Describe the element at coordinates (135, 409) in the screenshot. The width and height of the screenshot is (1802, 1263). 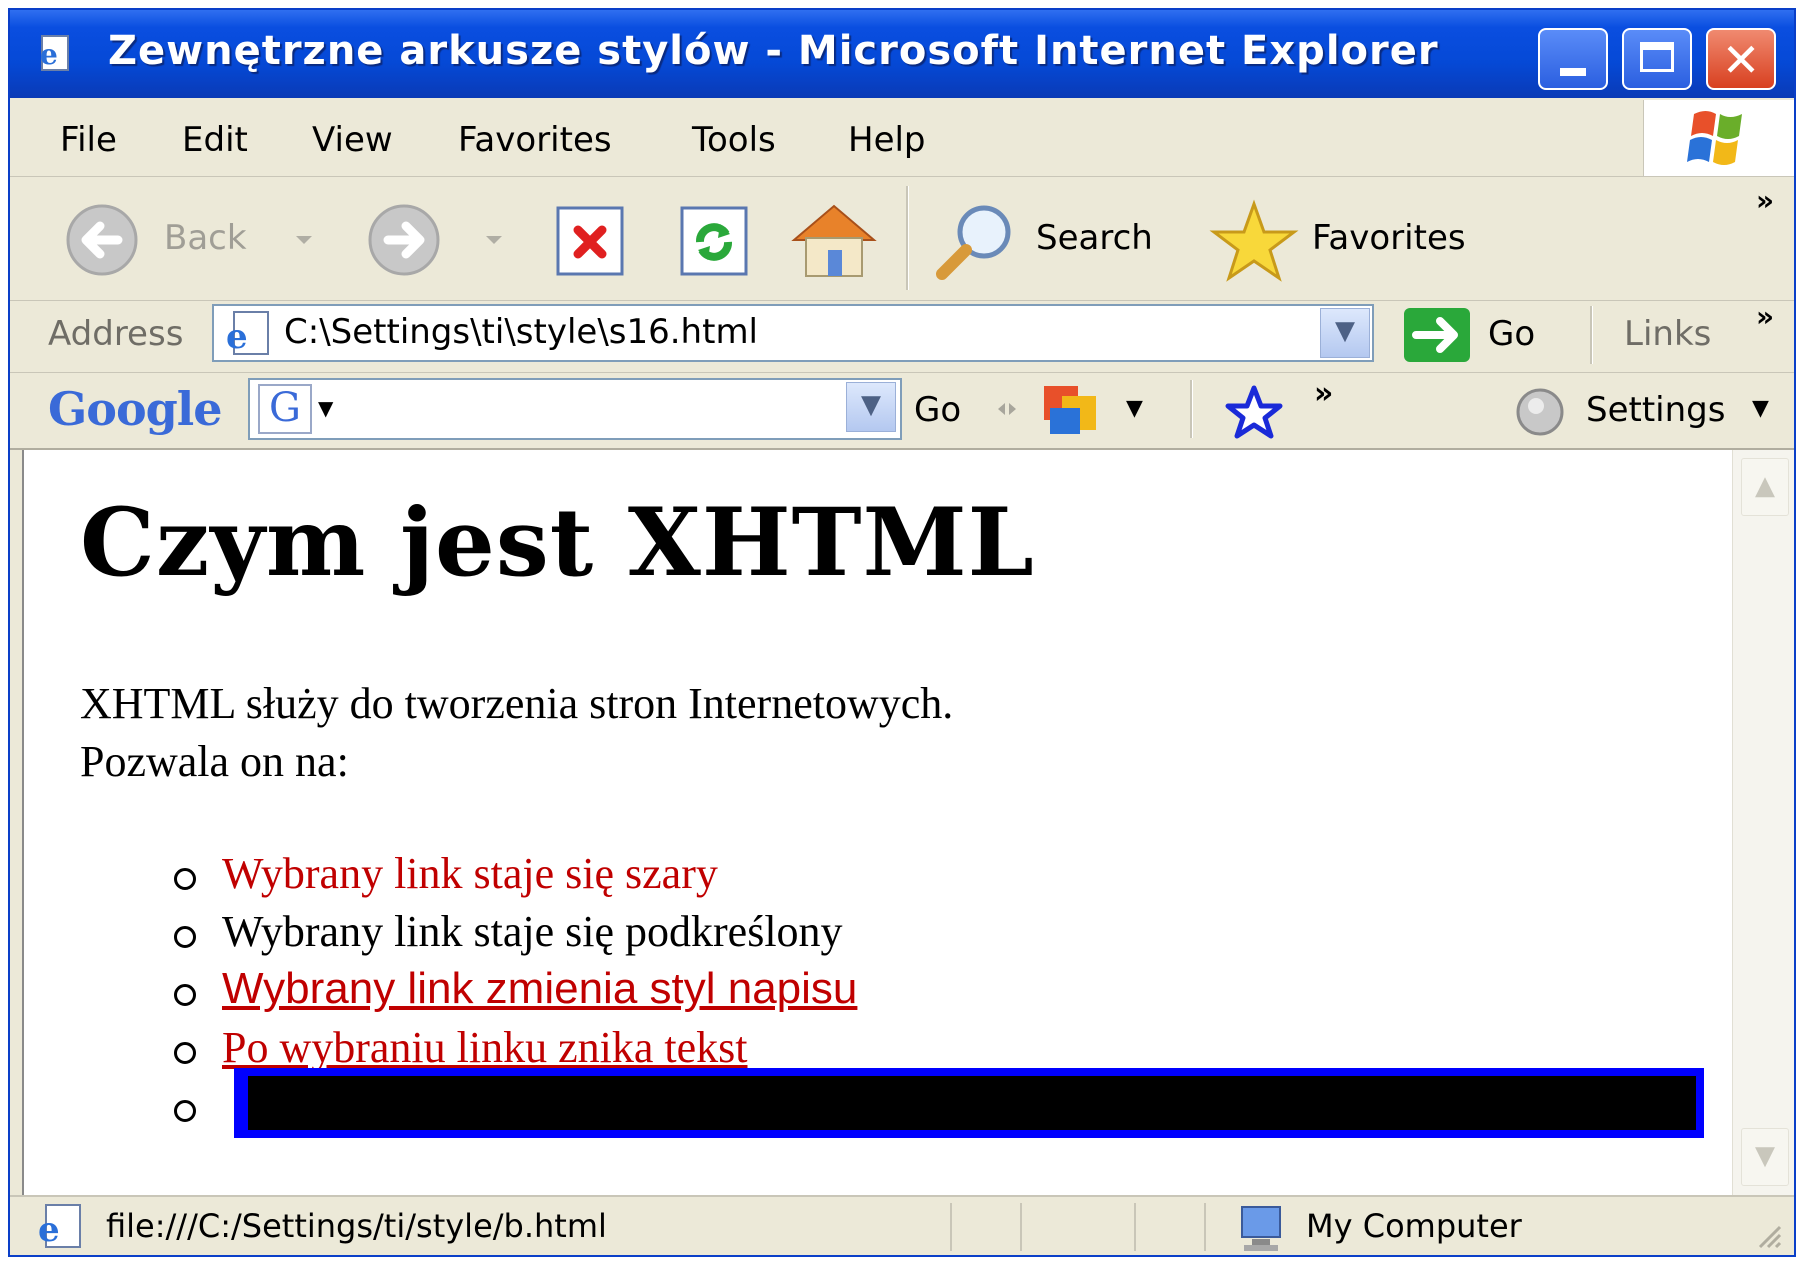
I see `google-logo: Google` at that location.